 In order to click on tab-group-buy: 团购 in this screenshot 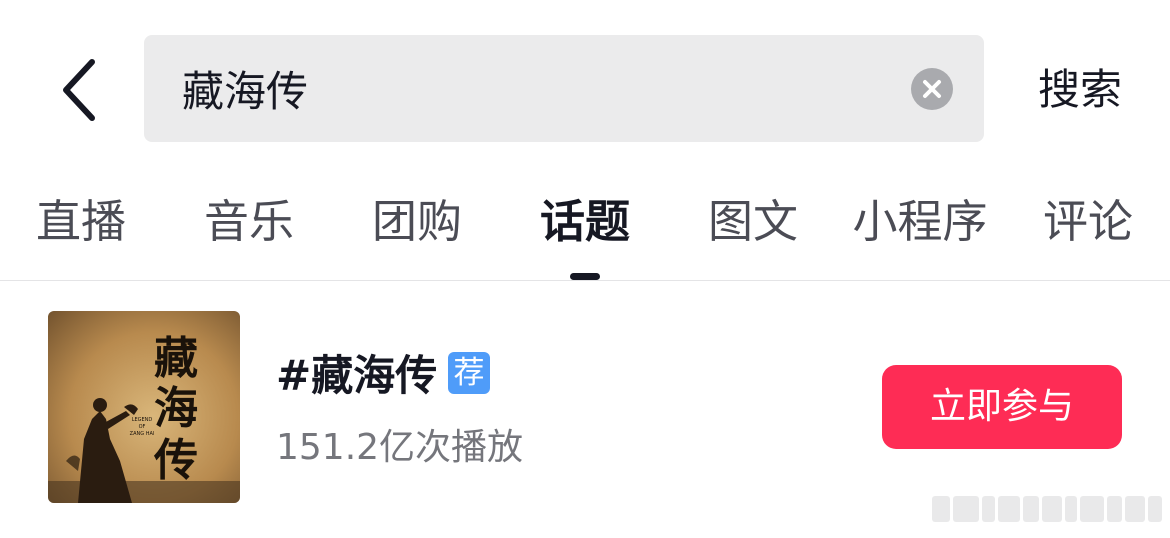, I will do `click(417, 222)`.